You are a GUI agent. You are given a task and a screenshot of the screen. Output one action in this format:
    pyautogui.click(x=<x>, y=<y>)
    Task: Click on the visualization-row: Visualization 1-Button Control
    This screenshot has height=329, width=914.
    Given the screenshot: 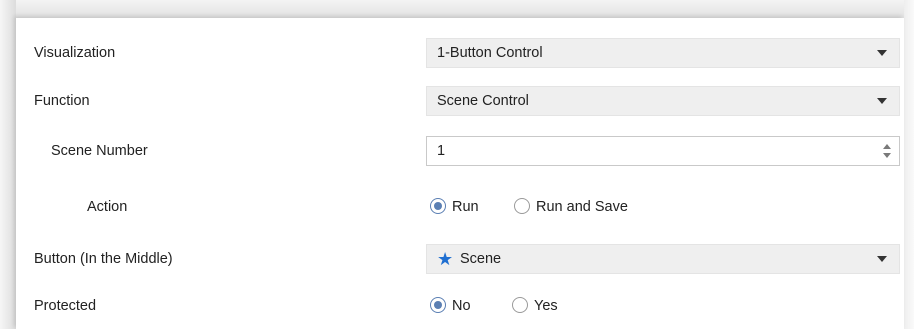 What is the action you would take?
    pyautogui.click(x=460, y=53)
    